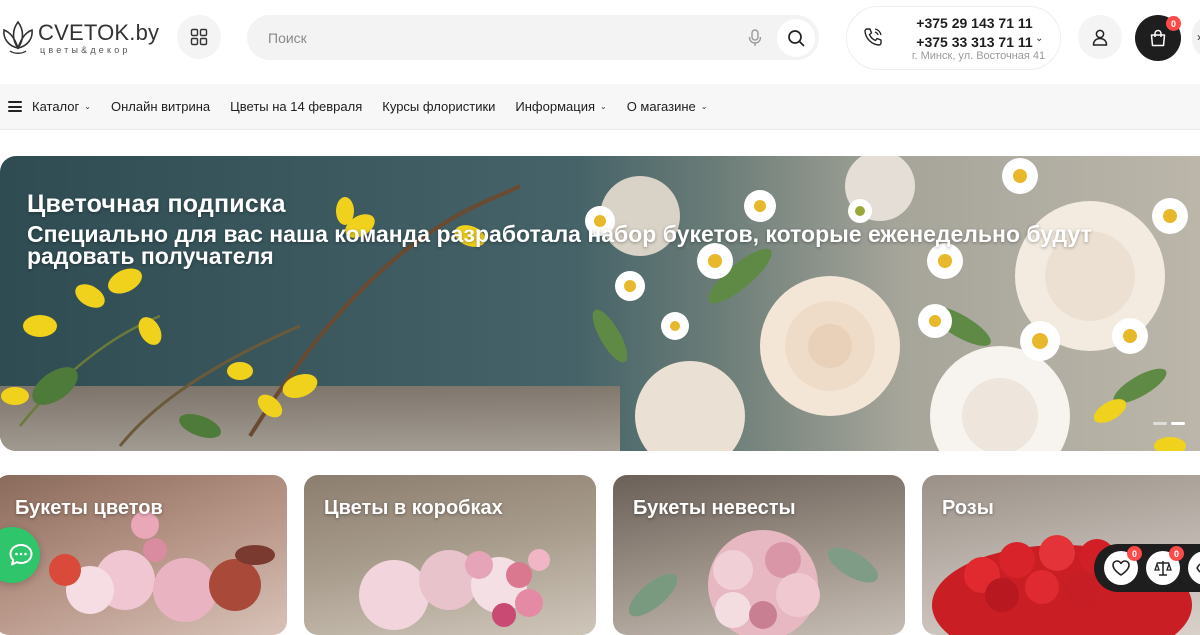  I want to click on nav-item-catalog: Каталог ⌄, so click(49, 106).